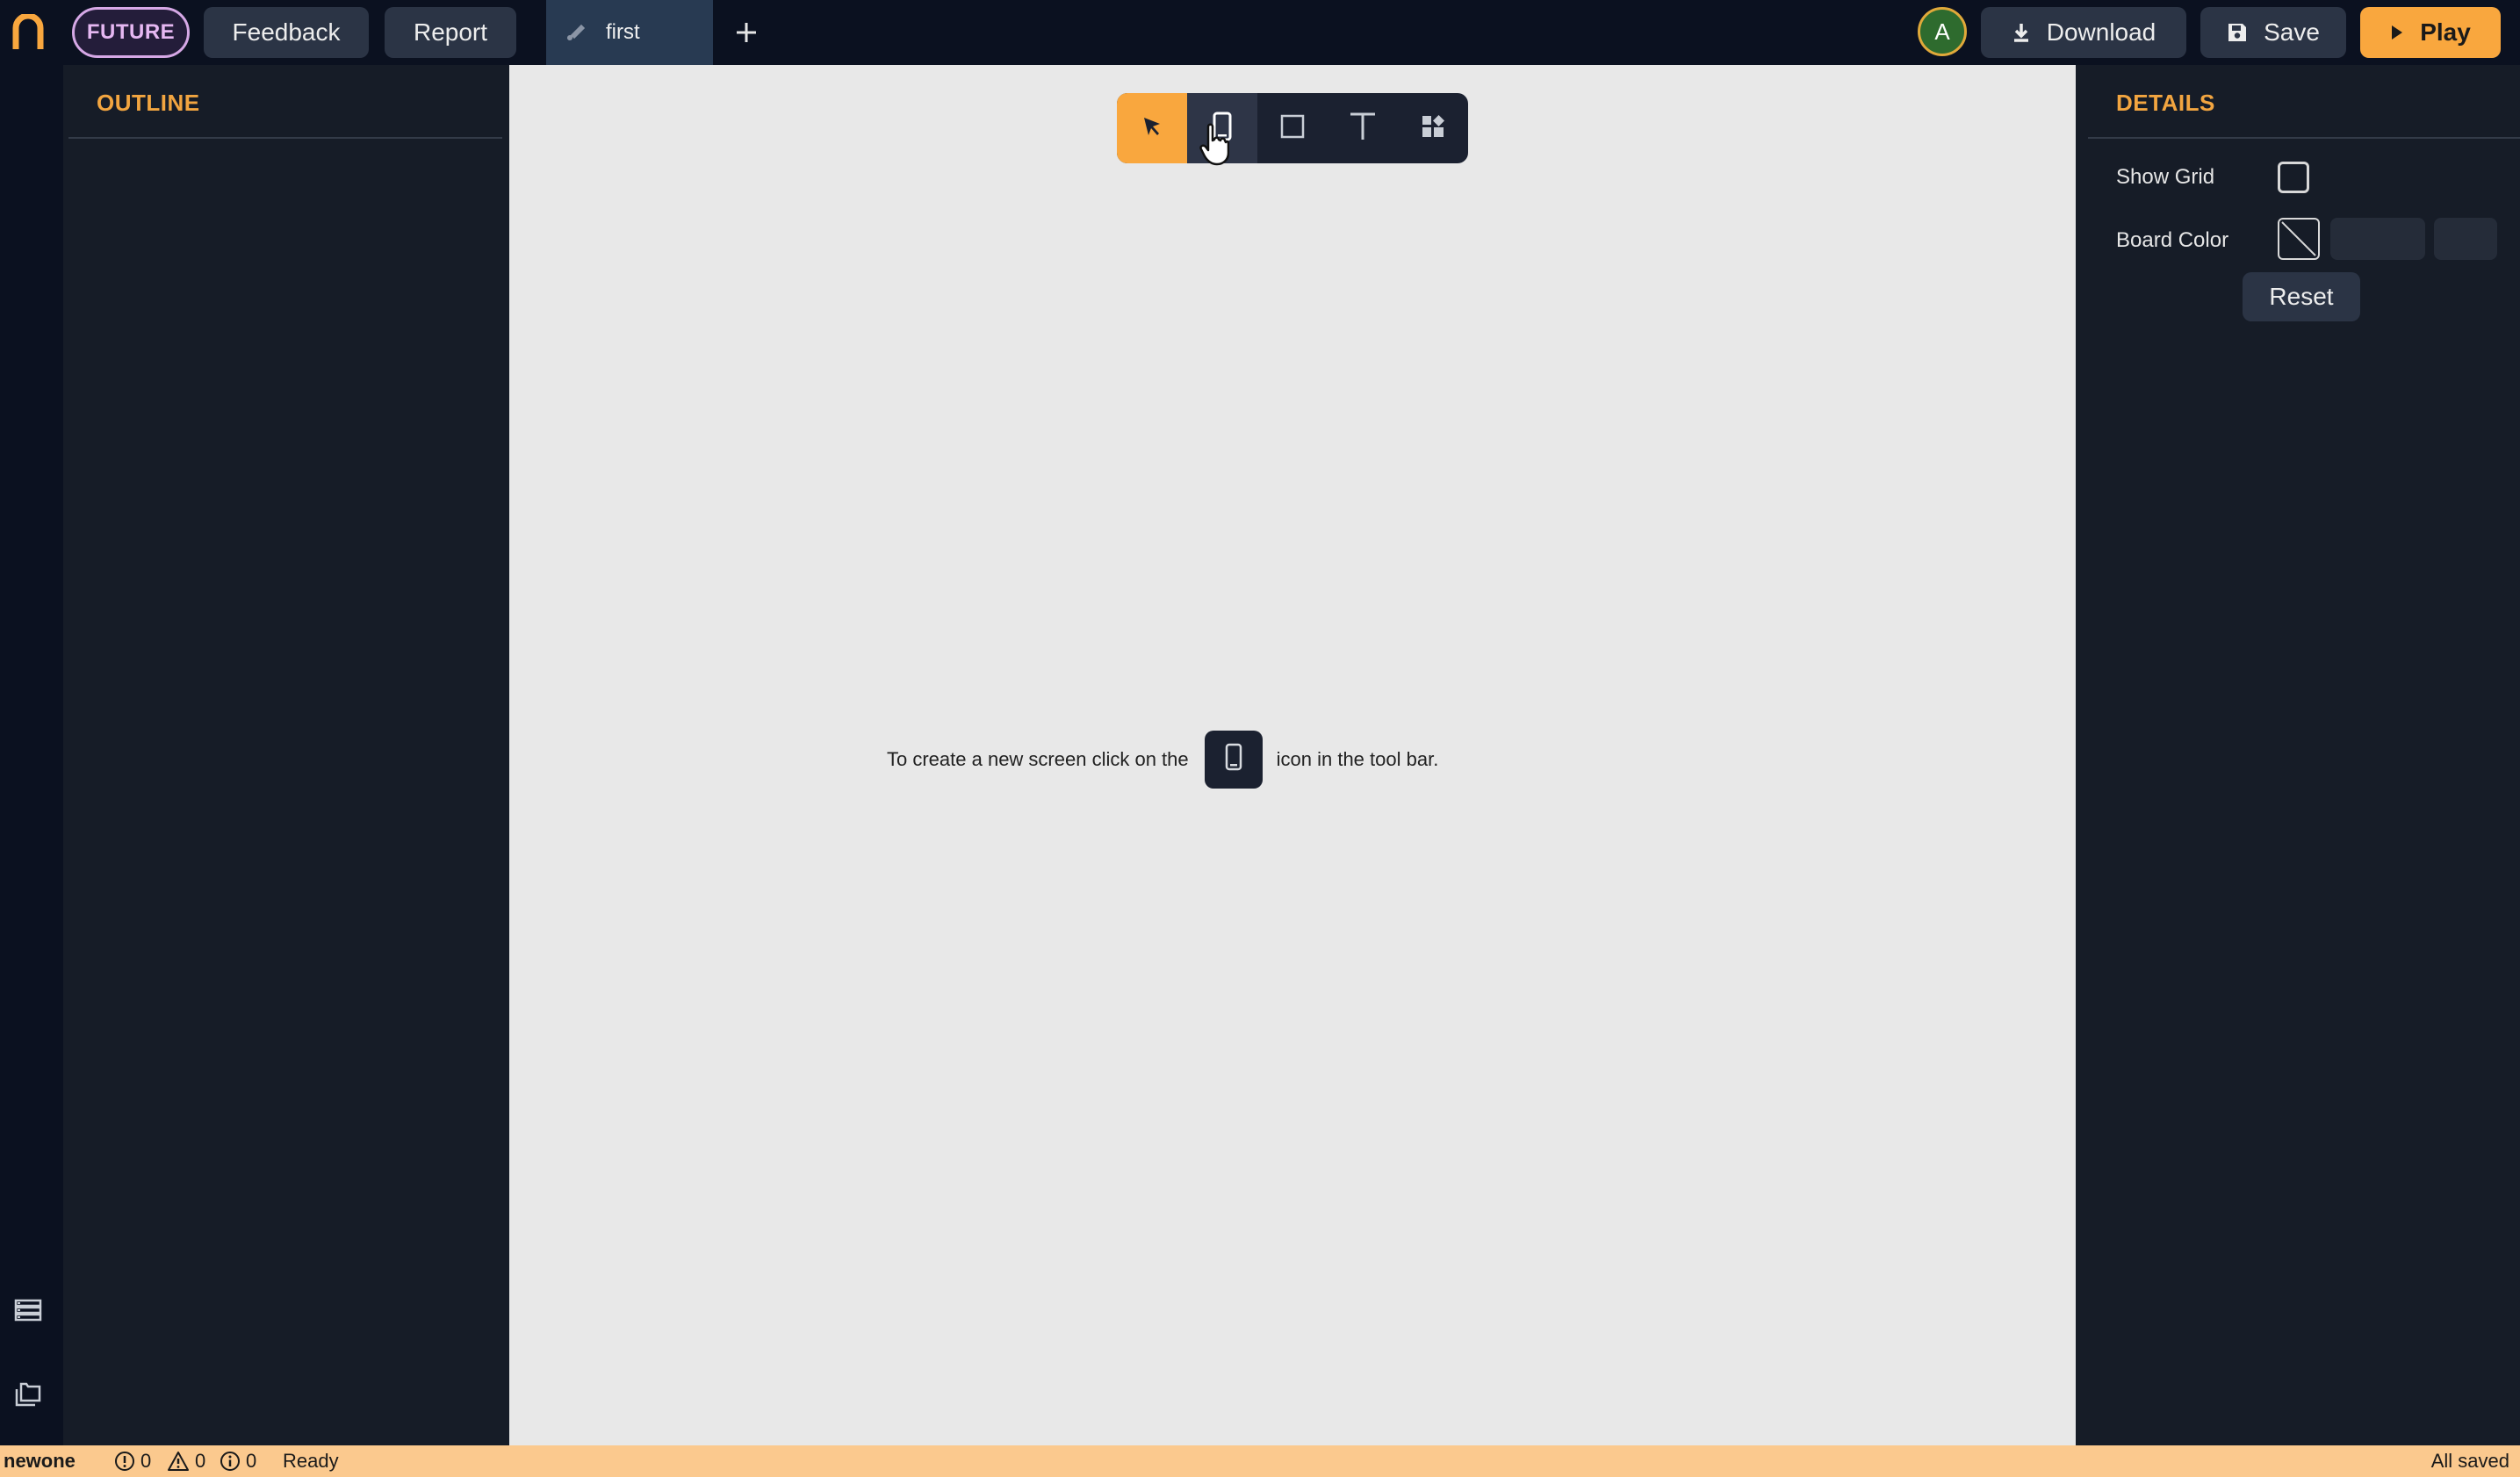  I want to click on phone-screen-icon, so click(1233, 760).